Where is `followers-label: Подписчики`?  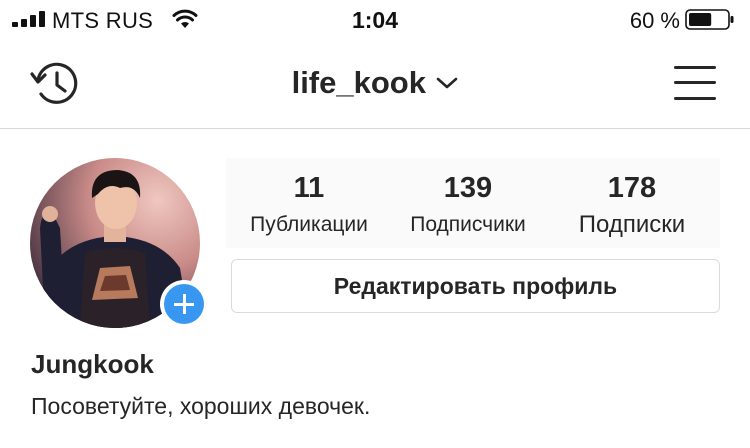
followers-label: Подписчики is located at coordinates (468, 224).